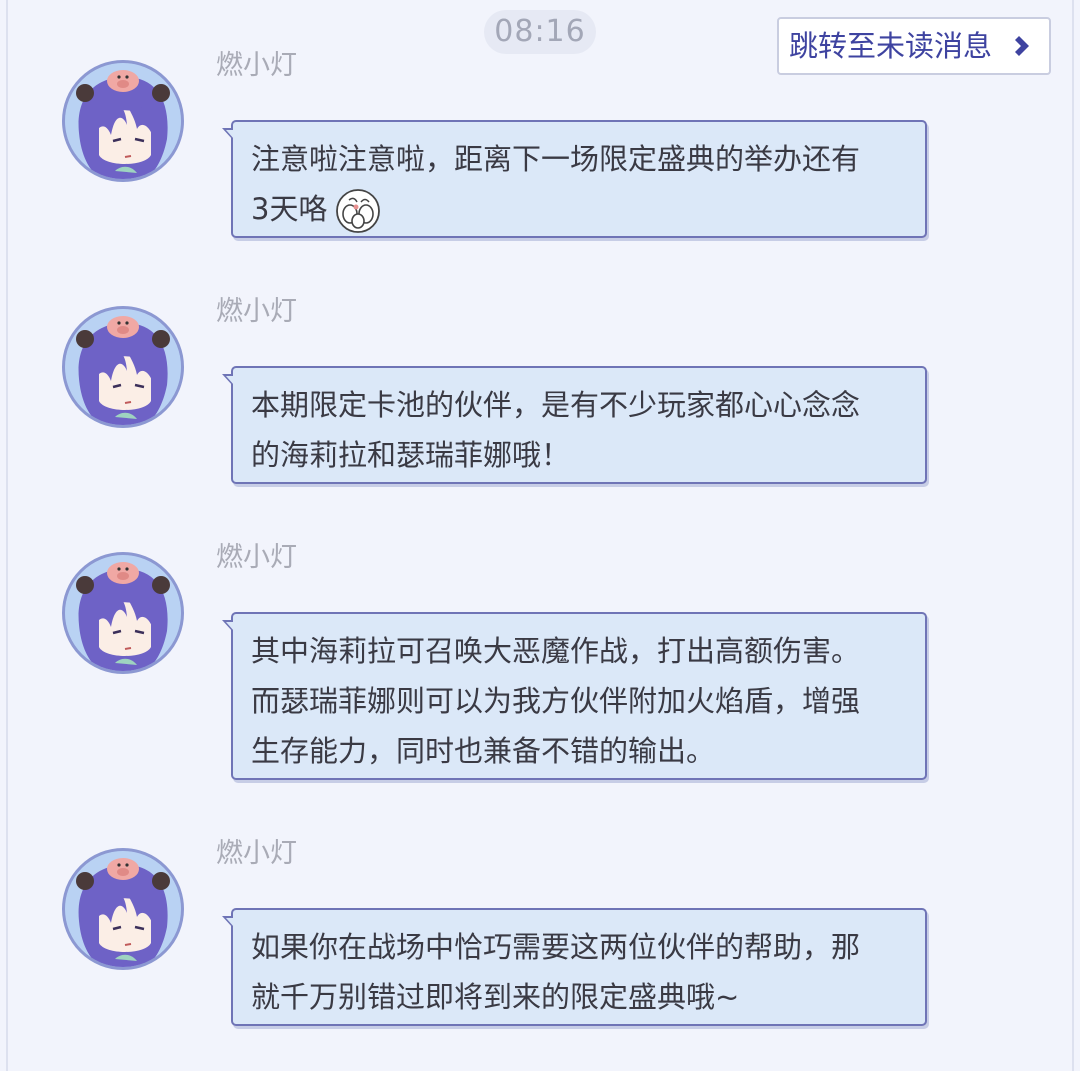  I want to click on message-bubble: 注意啦注意啦，距离下一场限定盛典的举办还有 3天咯, so click(574, 179).